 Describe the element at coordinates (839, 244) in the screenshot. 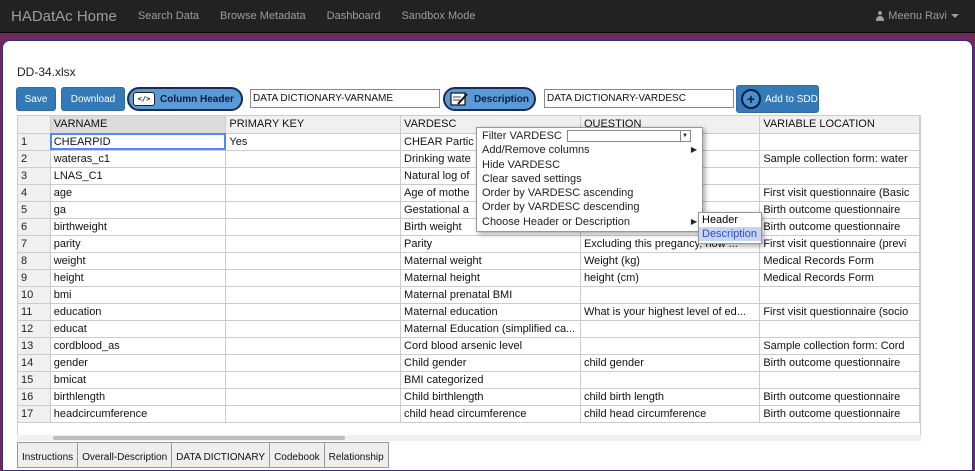

I see `grid-cell: First visit questionnaire (previ` at that location.